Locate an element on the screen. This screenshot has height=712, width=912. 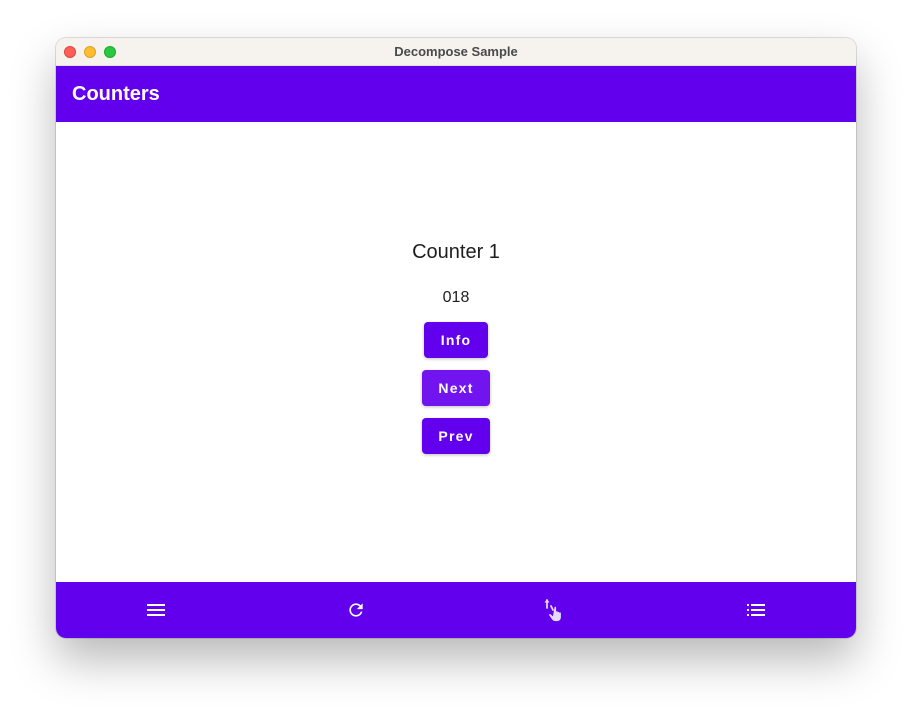
nav-item-swipe is located at coordinates (556, 610).